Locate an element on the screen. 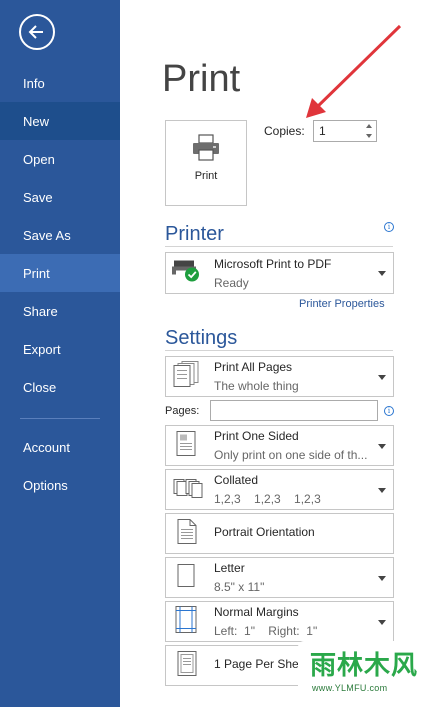 Image resolution: width=437 pixels, height=707 pixels. nav-open: Open is located at coordinates (60, 159).